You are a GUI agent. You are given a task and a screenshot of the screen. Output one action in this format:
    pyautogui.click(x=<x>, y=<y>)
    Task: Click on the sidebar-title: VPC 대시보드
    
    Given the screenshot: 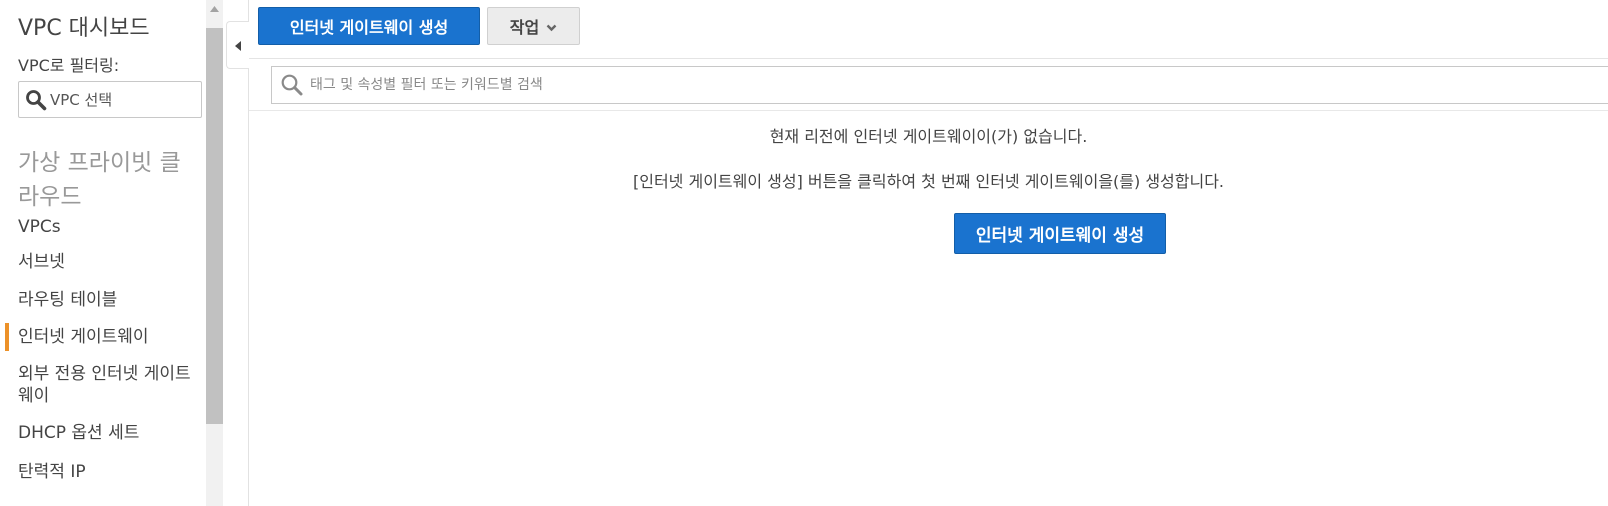 What is the action you would take?
    pyautogui.click(x=84, y=26)
    